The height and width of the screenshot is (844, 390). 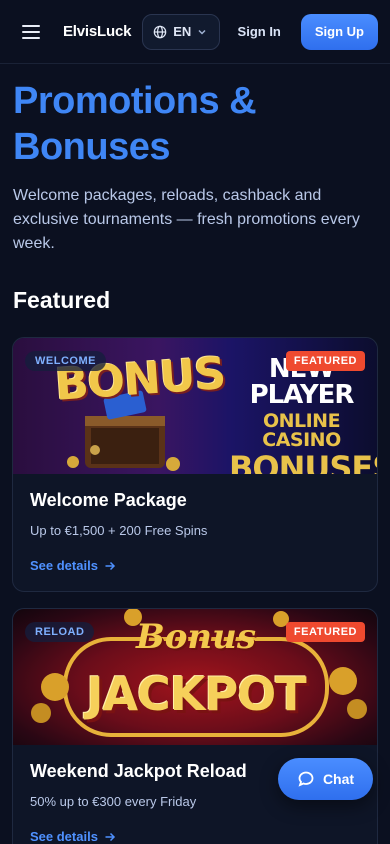 I want to click on menu-icon, so click(x=31, y=31).